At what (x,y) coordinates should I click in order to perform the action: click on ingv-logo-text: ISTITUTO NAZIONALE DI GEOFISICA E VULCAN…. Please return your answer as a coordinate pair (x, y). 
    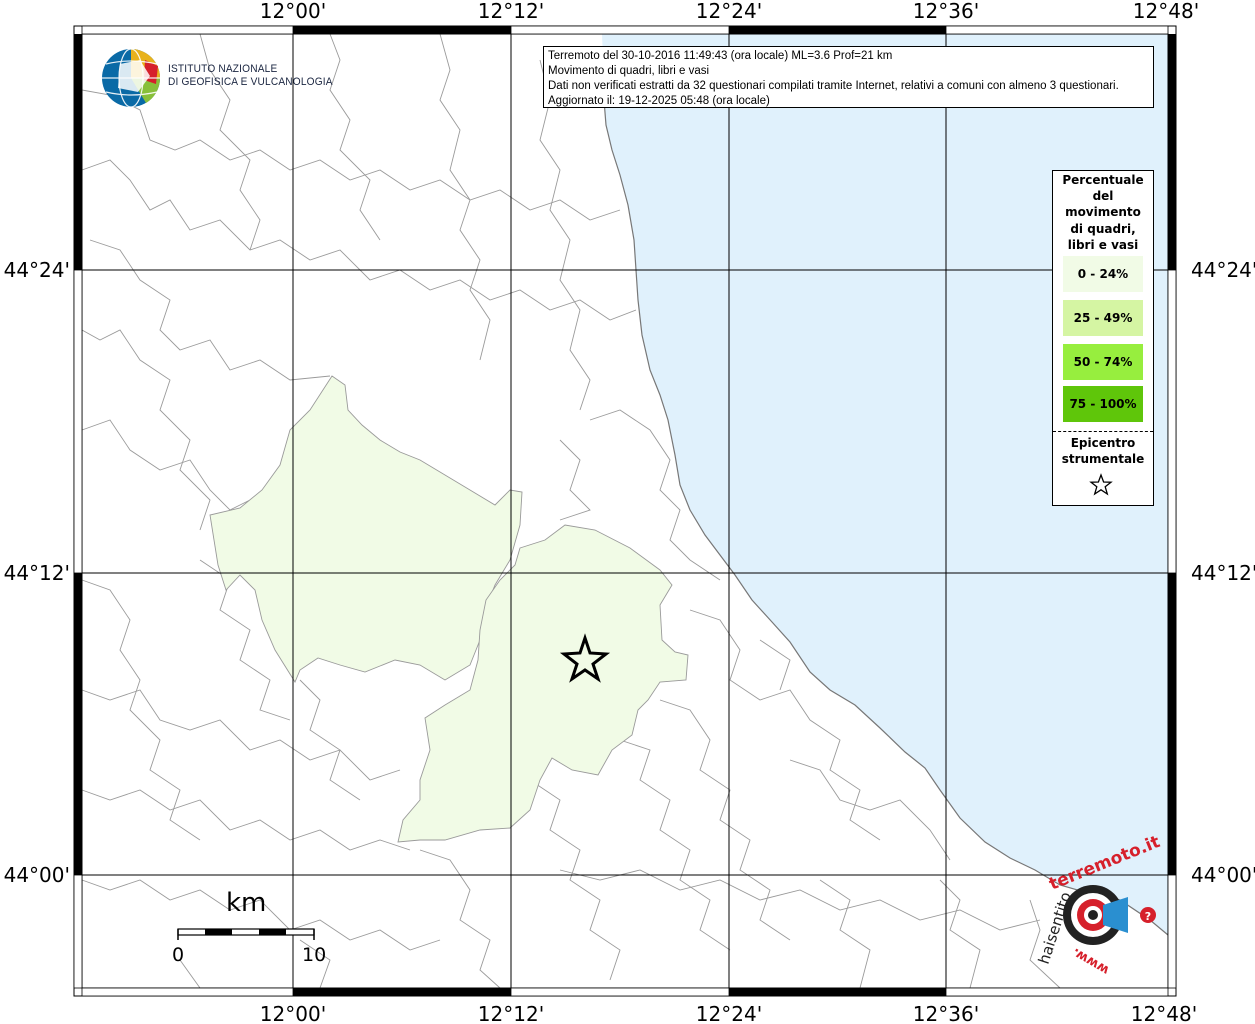
    Looking at the image, I should click on (250, 76).